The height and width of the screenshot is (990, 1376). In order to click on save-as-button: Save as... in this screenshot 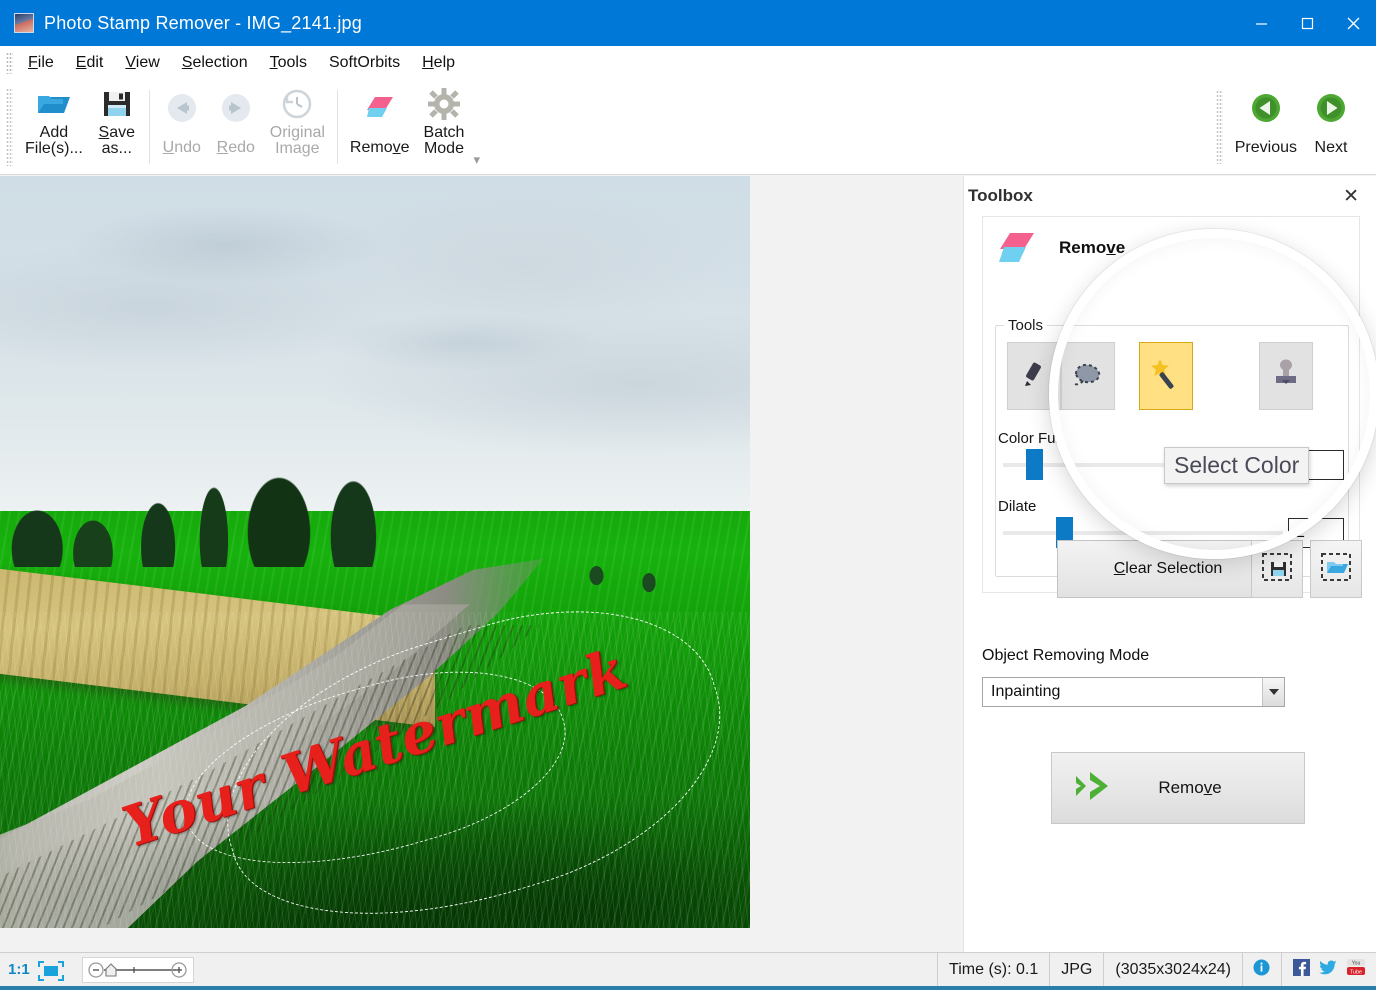, I will do `click(117, 127)`.